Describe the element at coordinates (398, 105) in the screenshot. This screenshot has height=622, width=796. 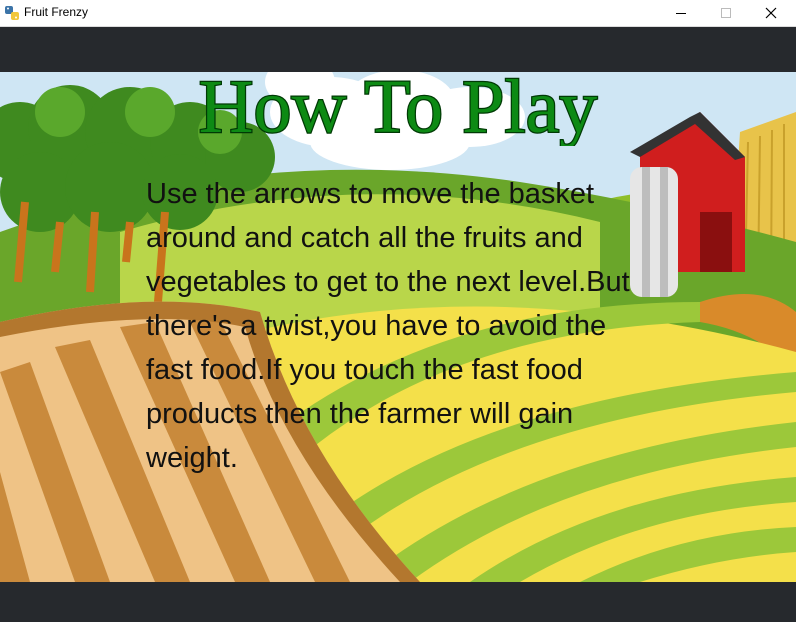
I see `heading-text: How To Play` at that location.